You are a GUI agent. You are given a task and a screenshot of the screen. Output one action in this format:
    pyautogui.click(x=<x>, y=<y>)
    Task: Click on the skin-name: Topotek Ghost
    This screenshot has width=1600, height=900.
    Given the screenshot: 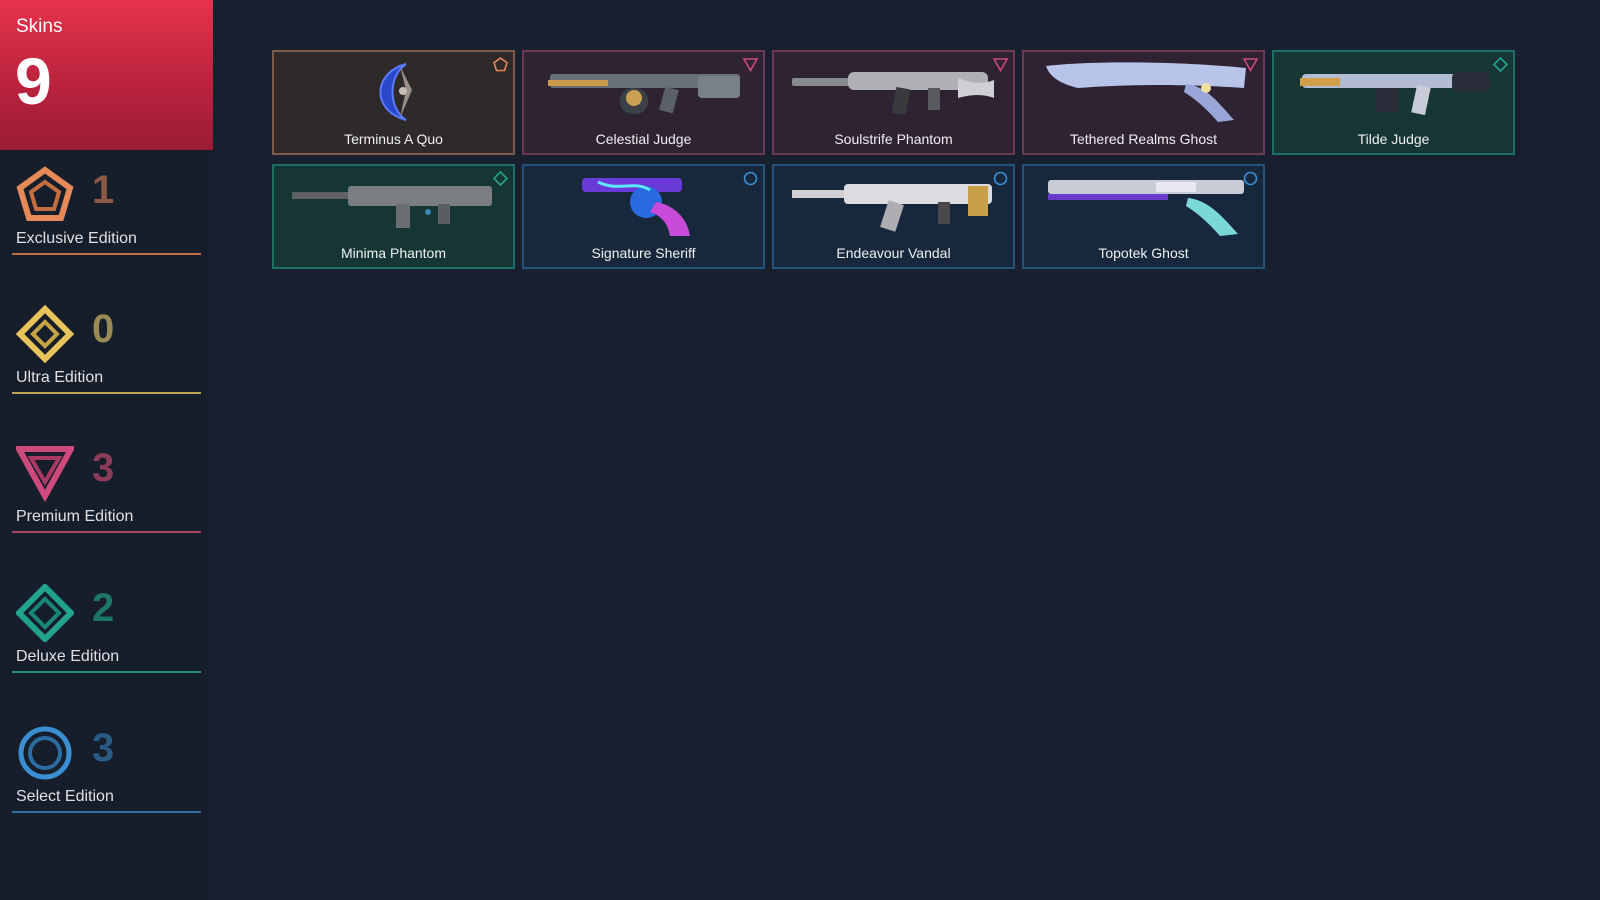 What is the action you would take?
    pyautogui.click(x=1143, y=253)
    